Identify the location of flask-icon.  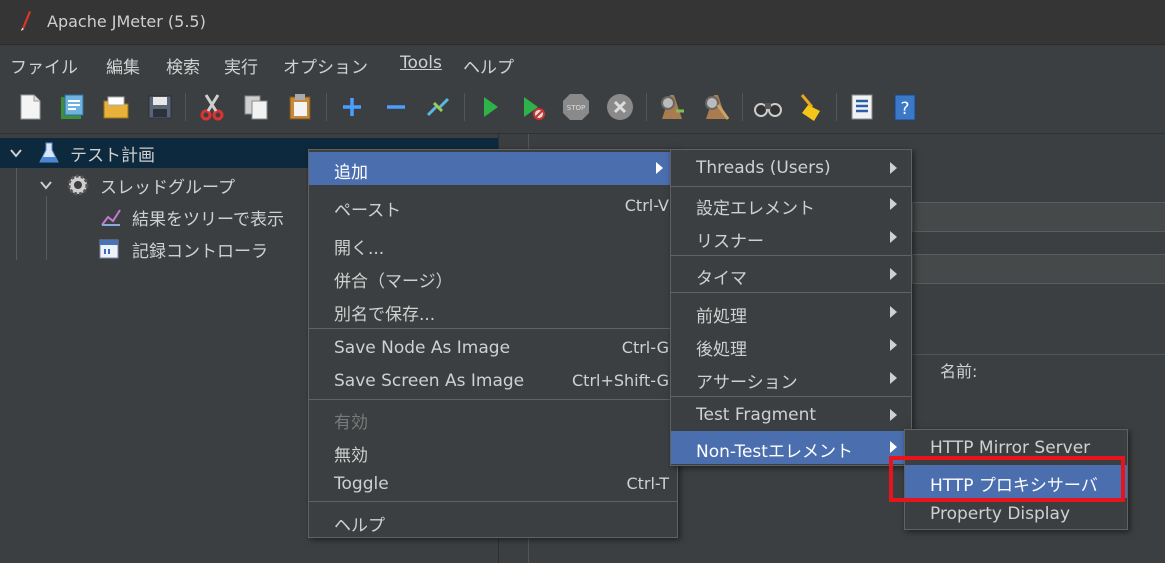
(49, 152).